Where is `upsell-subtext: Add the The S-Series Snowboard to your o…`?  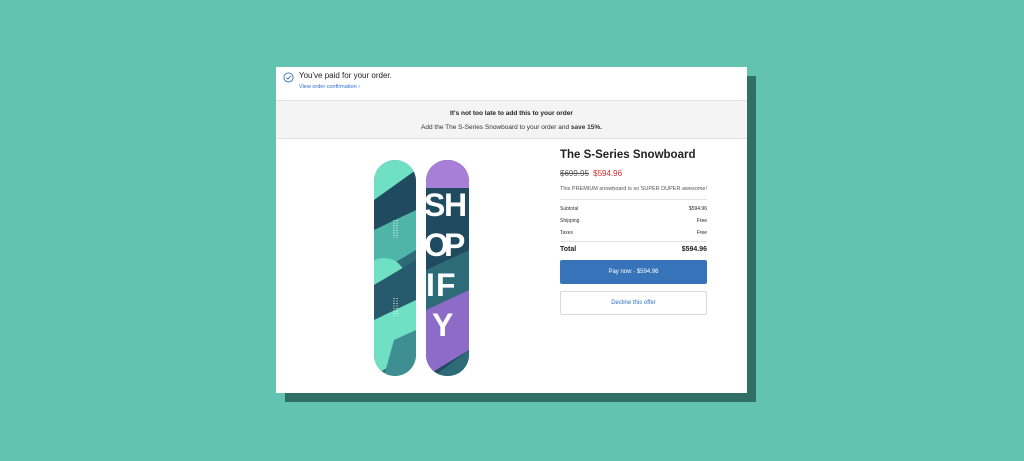
upsell-subtext: Add the The S-Series Snowboard to your o… is located at coordinates (511, 127).